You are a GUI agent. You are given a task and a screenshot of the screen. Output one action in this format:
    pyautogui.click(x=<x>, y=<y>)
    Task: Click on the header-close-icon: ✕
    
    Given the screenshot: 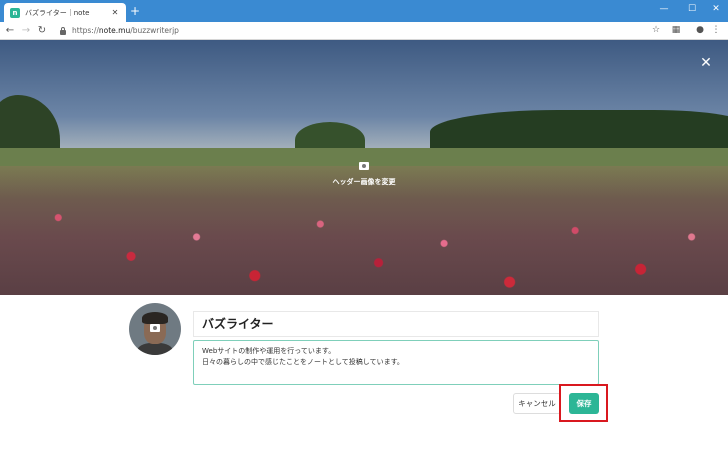 What is the action you would take?
    pyautogui.click(x=706, y=63)
    